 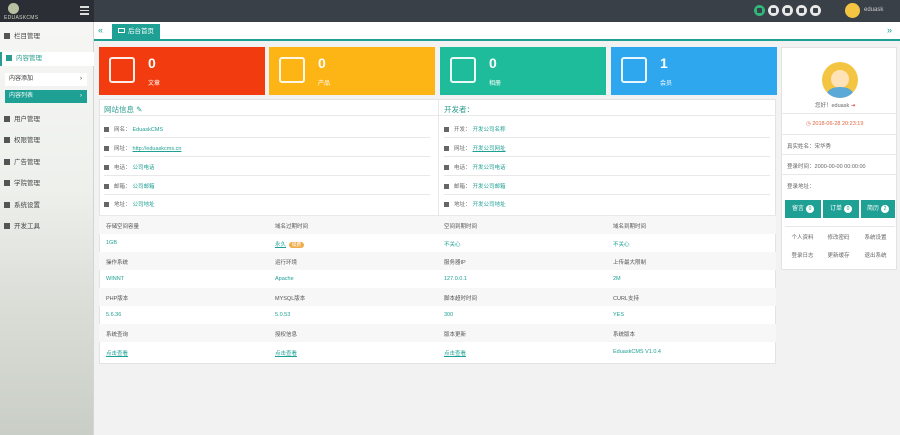 I want to click on grid-value: 2M, so click(x=617, y=279).